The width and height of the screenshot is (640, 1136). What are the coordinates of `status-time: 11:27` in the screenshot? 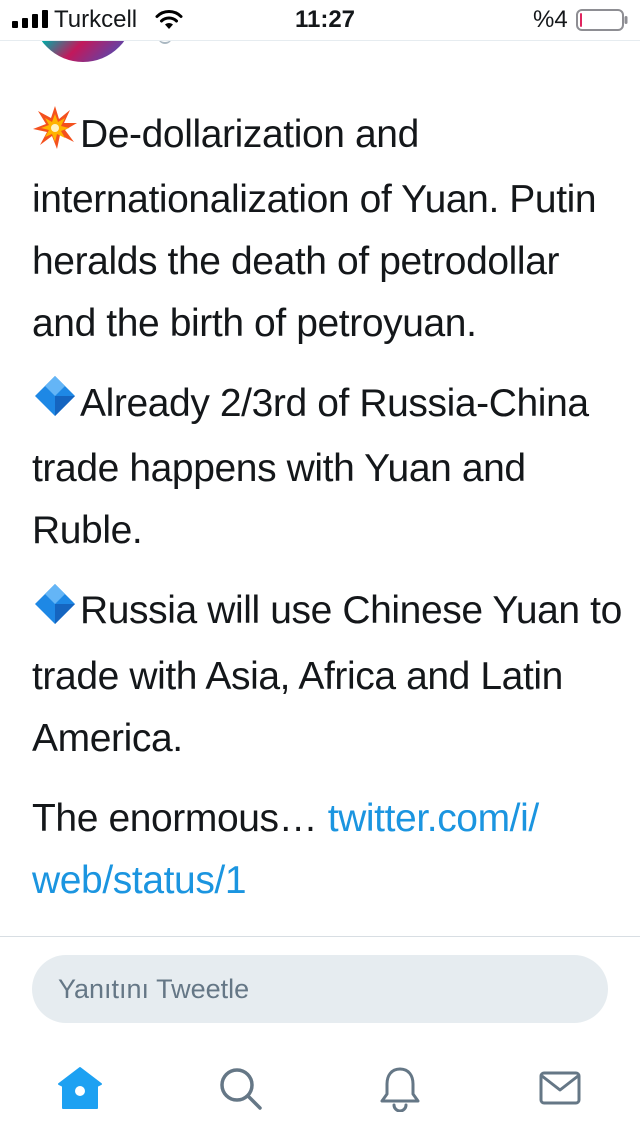 It's located at (325, 19).